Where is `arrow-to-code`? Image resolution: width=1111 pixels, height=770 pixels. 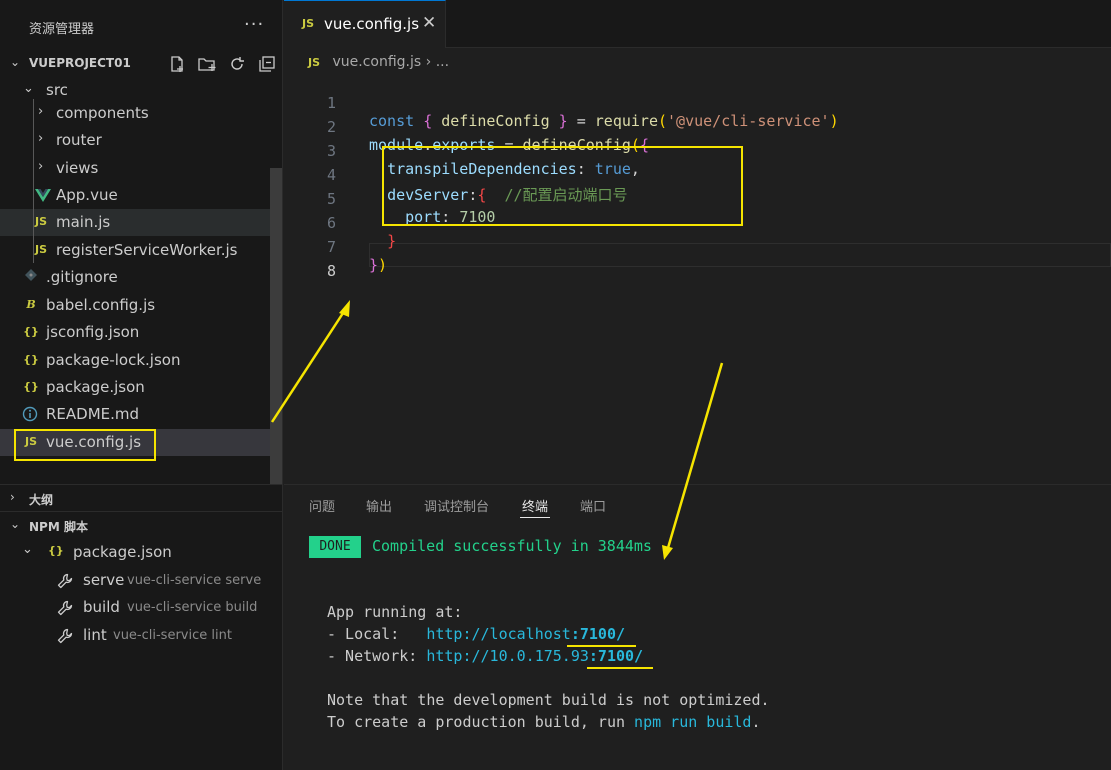
arrow-to-code is located at coordinates (310, 361).